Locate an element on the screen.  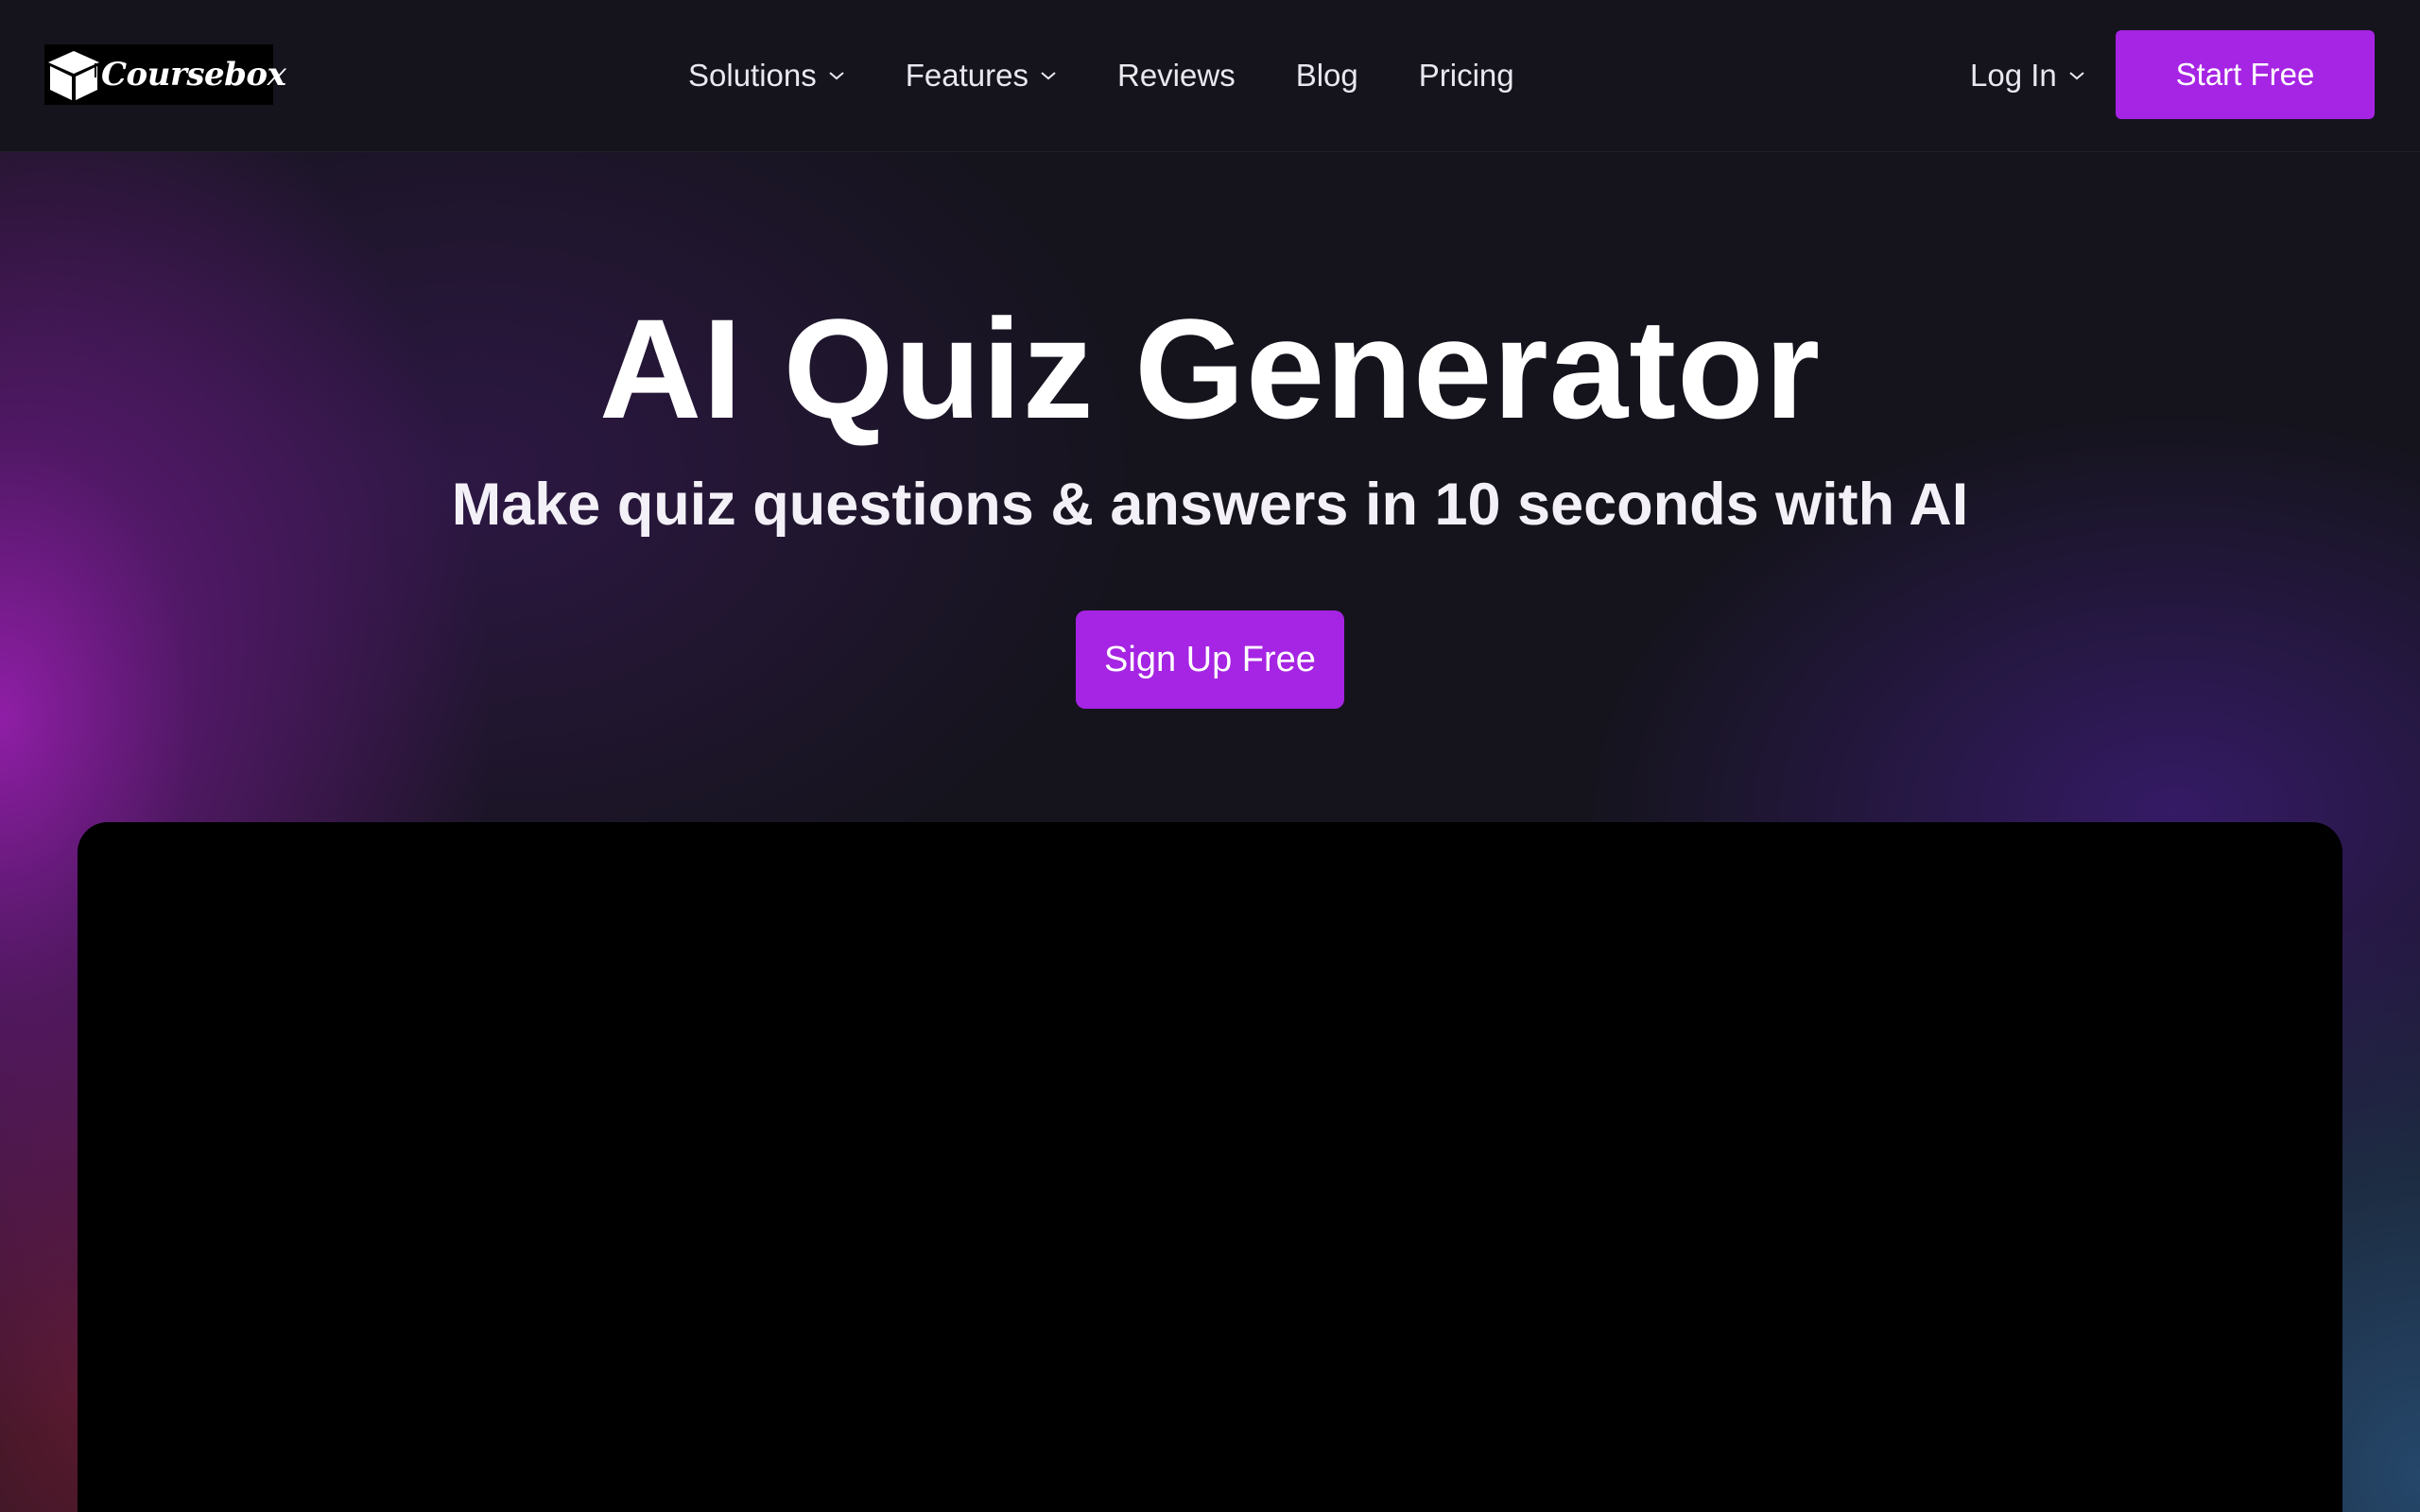
nav-item-reviews: Reviews is located at coordinates (1176, 76).